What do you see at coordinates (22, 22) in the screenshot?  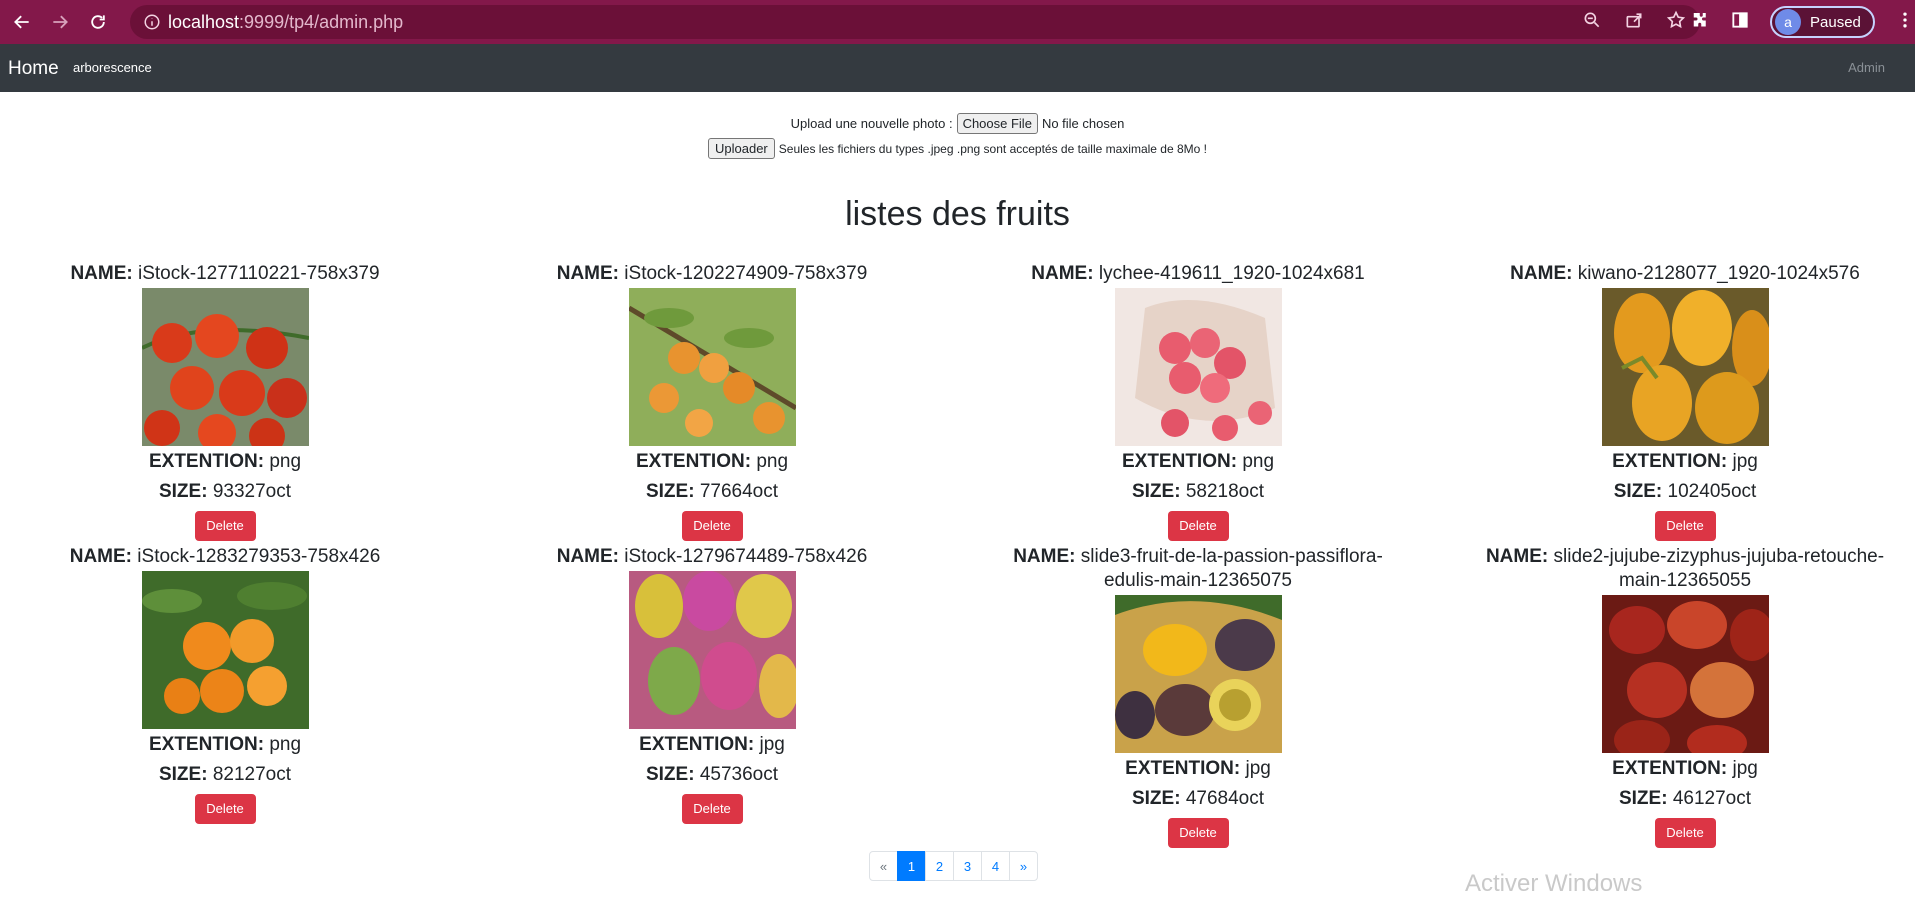 I see `back-arrow-icon` at bounding box center [22, 22].